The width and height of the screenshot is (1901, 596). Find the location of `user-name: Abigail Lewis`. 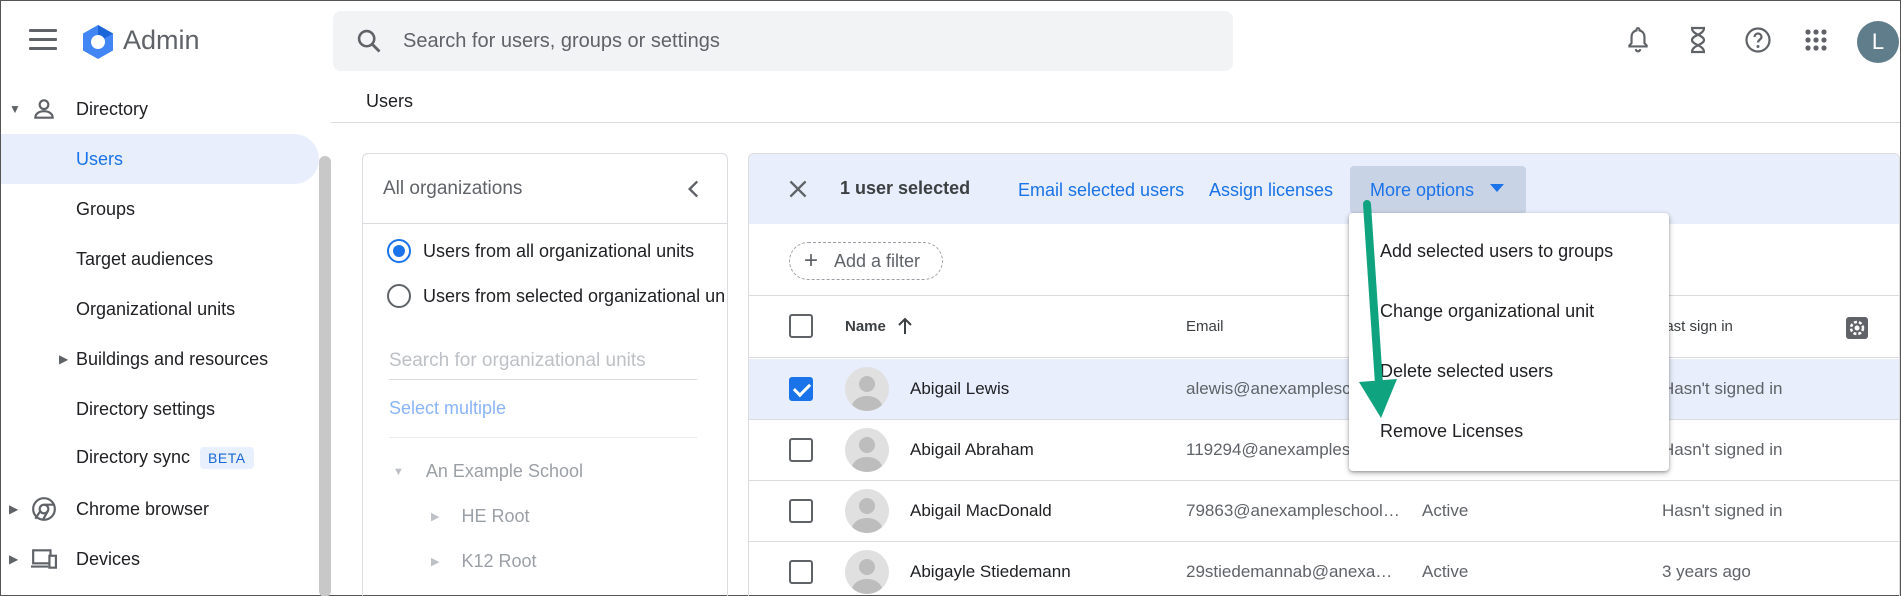

user-name: Abigail Lewis is located at coordinates (959, 389).